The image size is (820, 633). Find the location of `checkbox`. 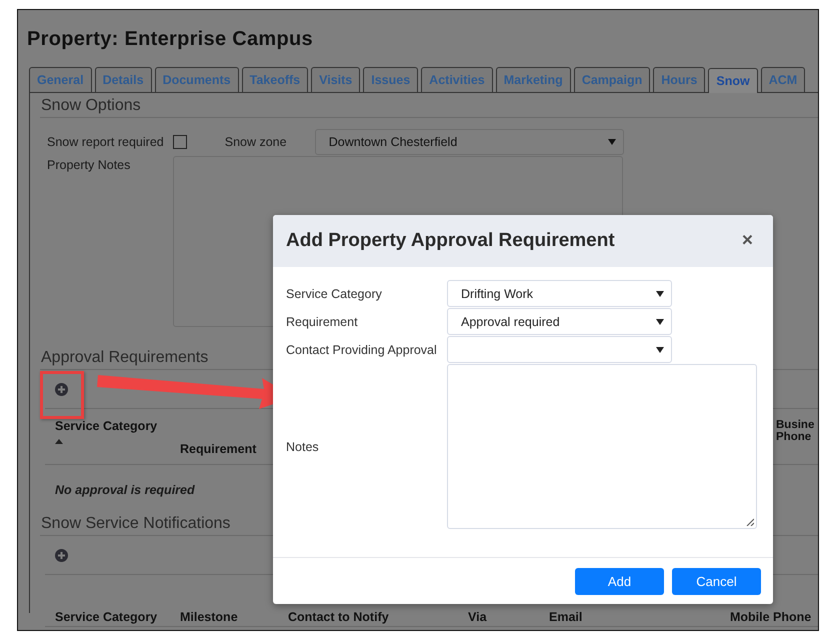

checkbox is located at coordinates (179, 142).